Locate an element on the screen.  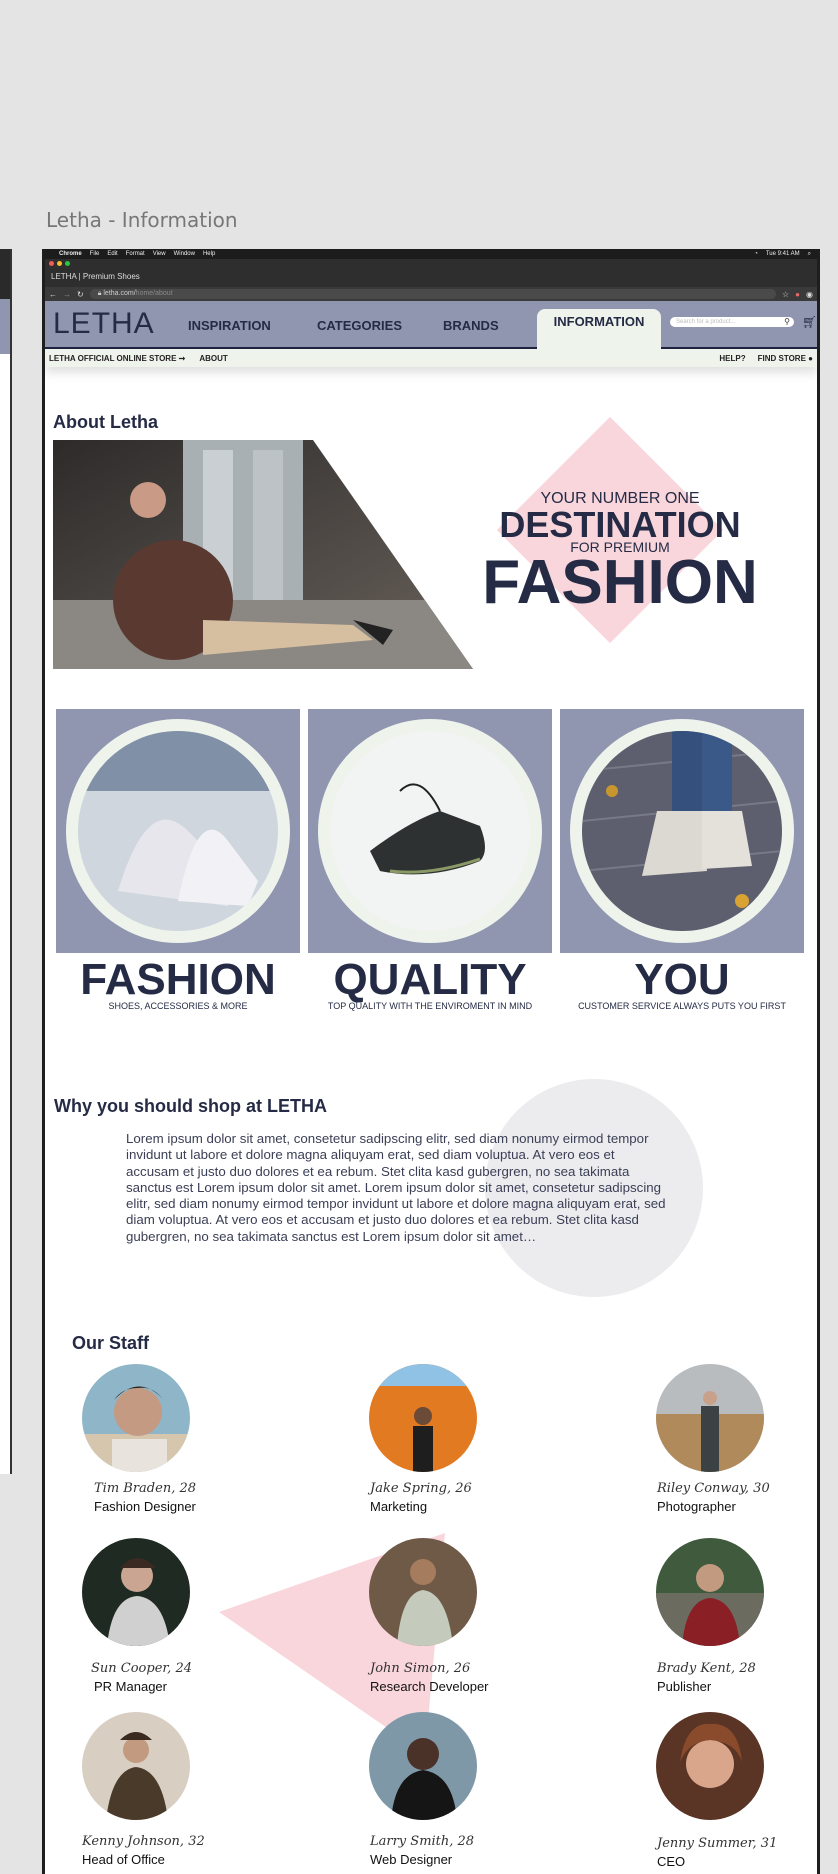
minimize-window-button is located at coordinates (59, 263).